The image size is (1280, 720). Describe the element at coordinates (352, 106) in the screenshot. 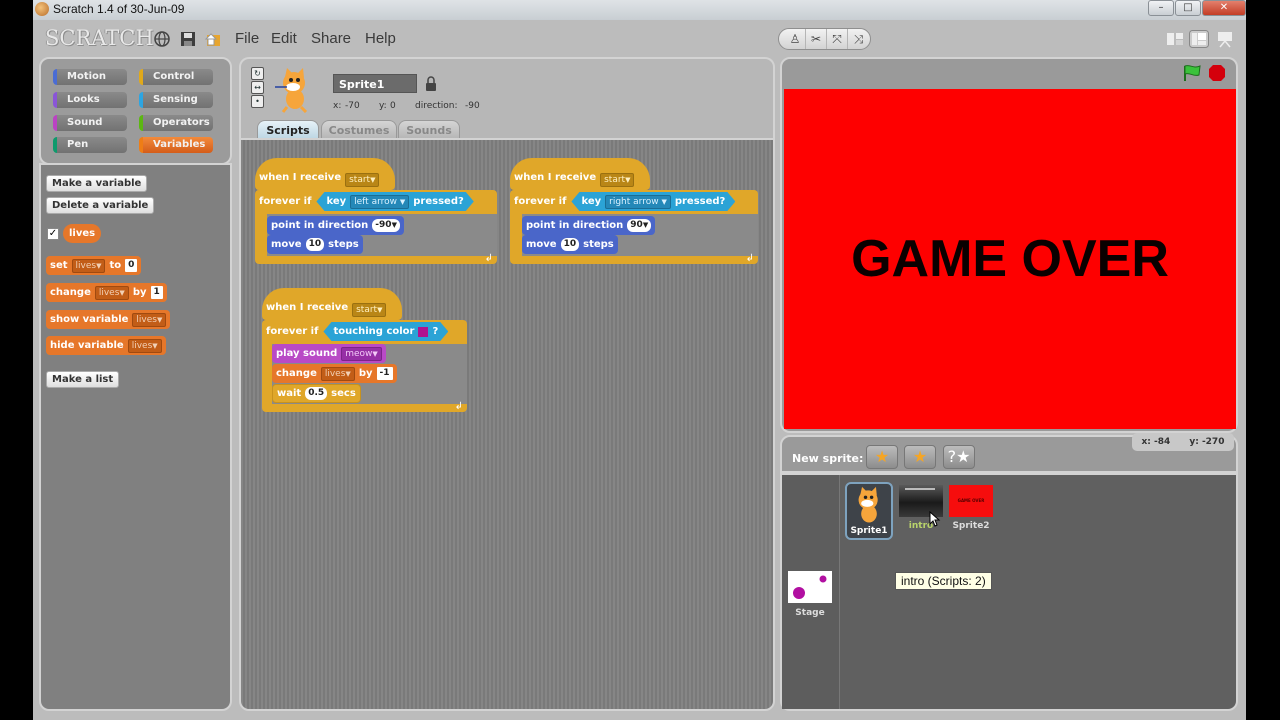

I see `sprite-x-value: -70` at that location.